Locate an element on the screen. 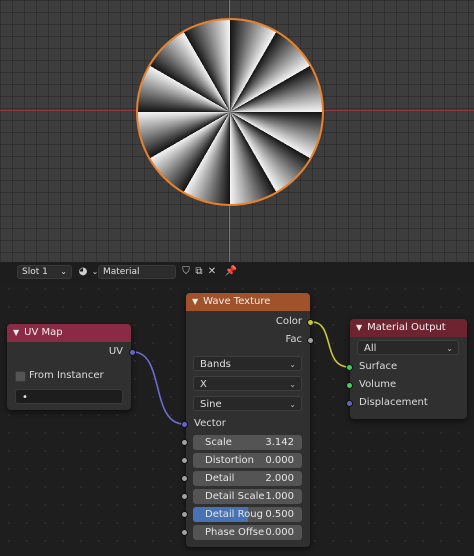 The image size is (474, 556). from-instancer-checkbox is located at coordinates (20, 376).